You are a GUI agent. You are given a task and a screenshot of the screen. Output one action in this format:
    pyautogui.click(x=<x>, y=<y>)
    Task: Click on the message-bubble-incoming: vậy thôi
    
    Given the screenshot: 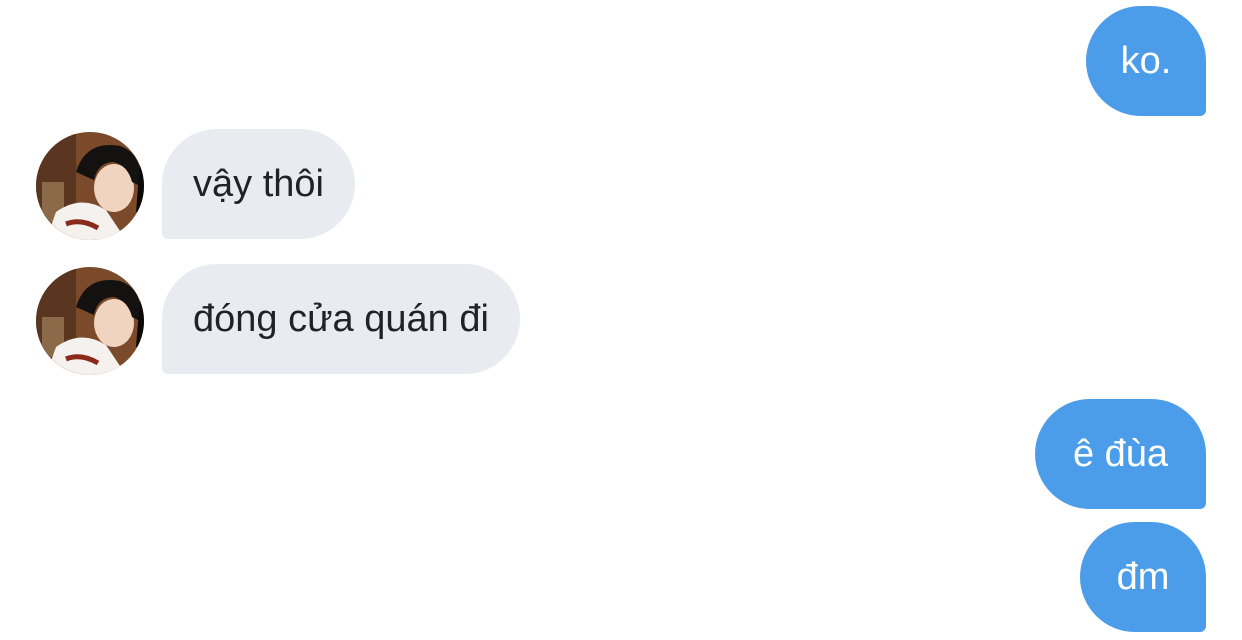 What is the action you would take?
    pyautogui.click(x=258, y=184)
    